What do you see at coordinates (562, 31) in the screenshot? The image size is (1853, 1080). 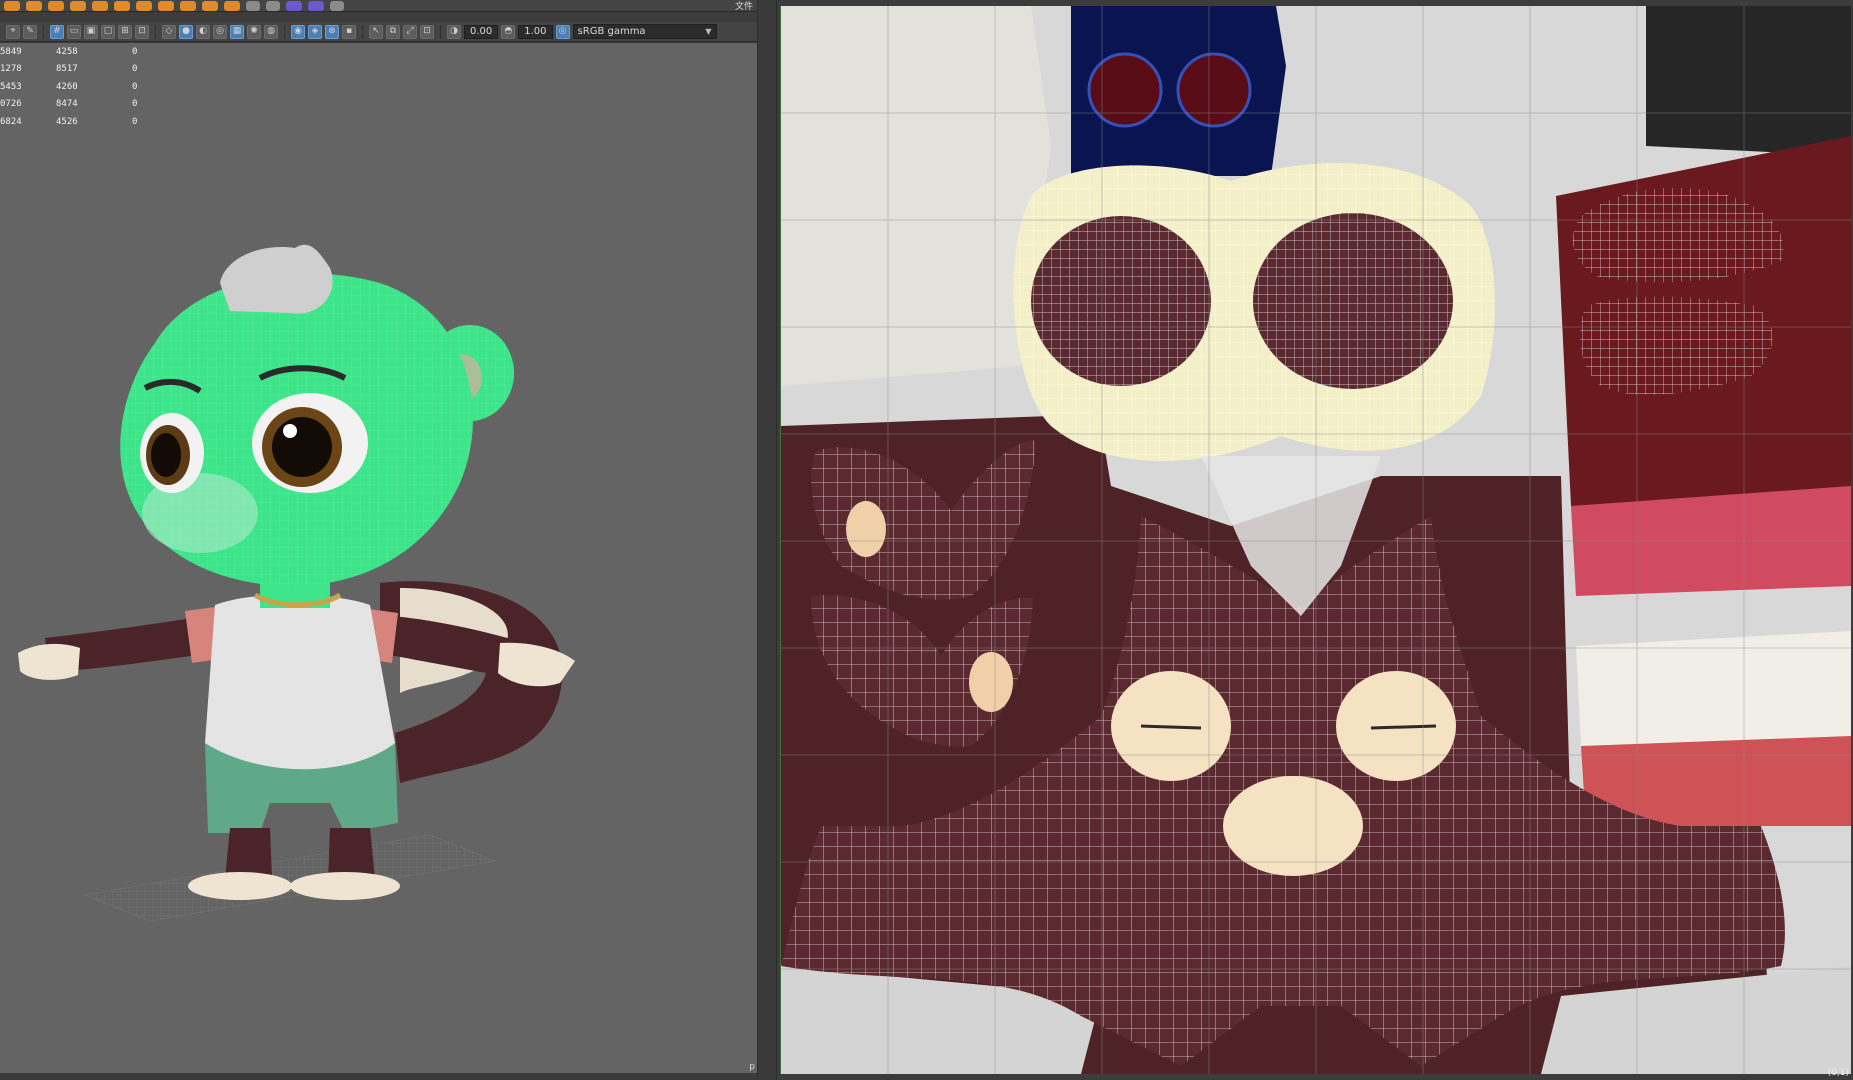 I see `color-management-icon: ◎` at bounding box center [562, 31].